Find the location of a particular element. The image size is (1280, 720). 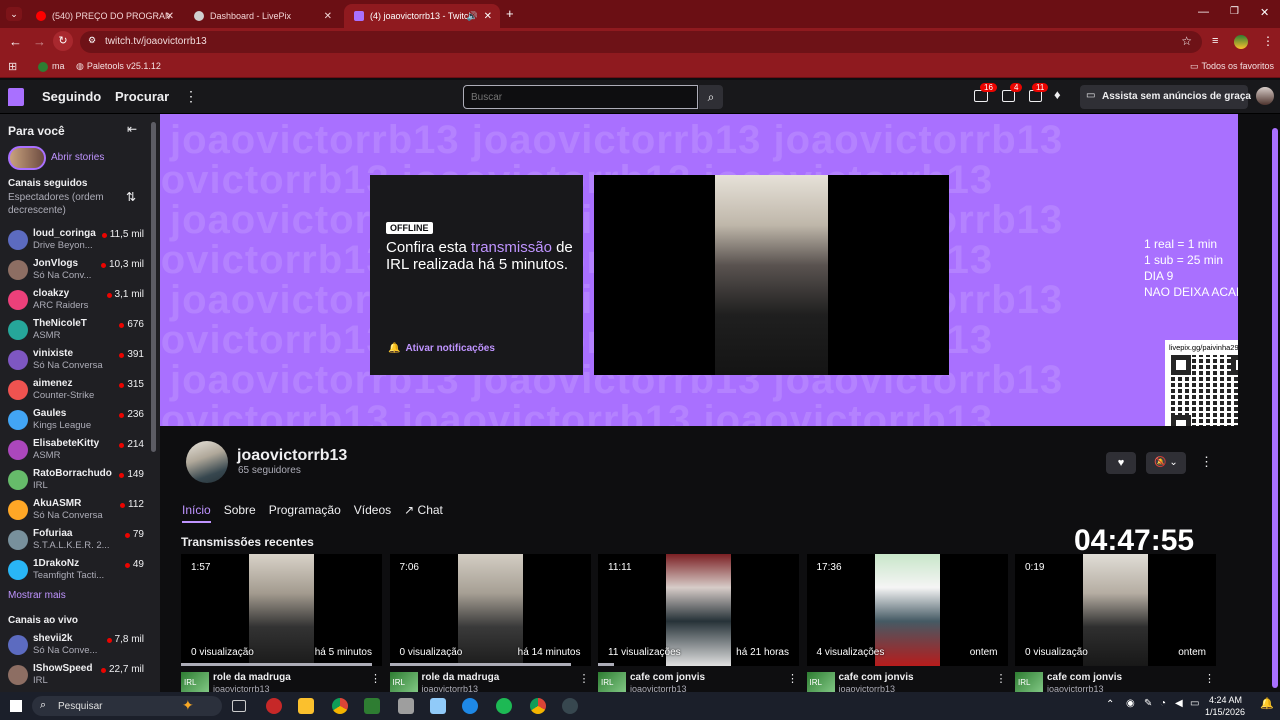

video-card: 17:36 4 visualizações ontem is located at coordinates (907, 610).